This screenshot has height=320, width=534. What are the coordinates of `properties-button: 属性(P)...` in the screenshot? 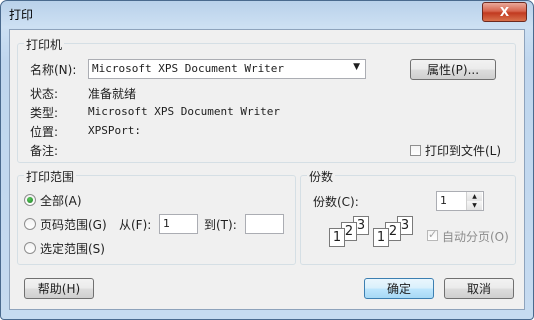 It's located at (453, 69).